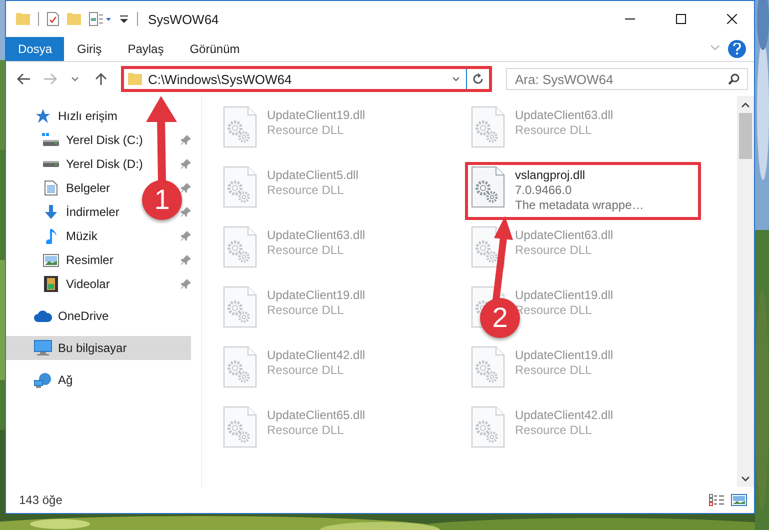  What do you see at coordinates (550, 175) in the screenshot?
I see `file-name: vslangproj.dll` at bounding box center [550, 175].